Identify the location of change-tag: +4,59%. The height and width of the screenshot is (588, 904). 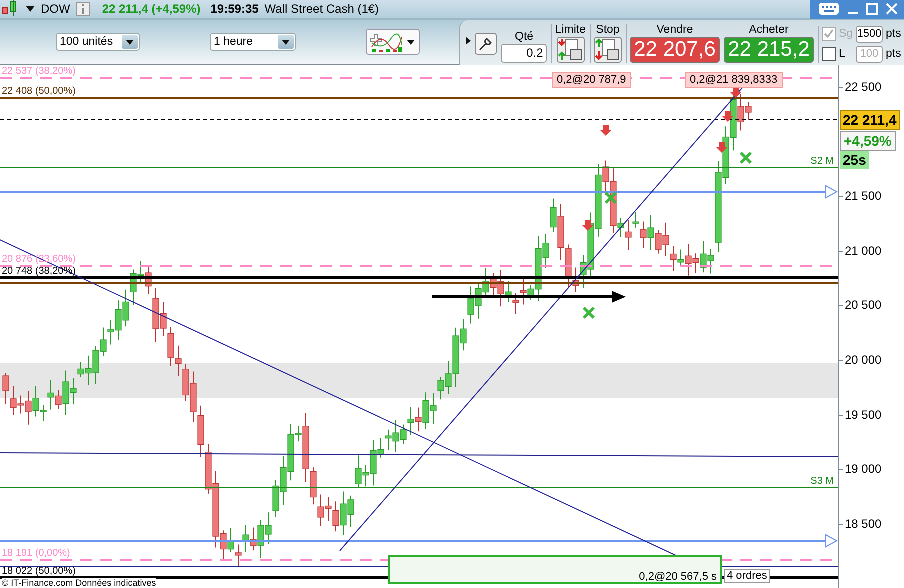
(868, 141).